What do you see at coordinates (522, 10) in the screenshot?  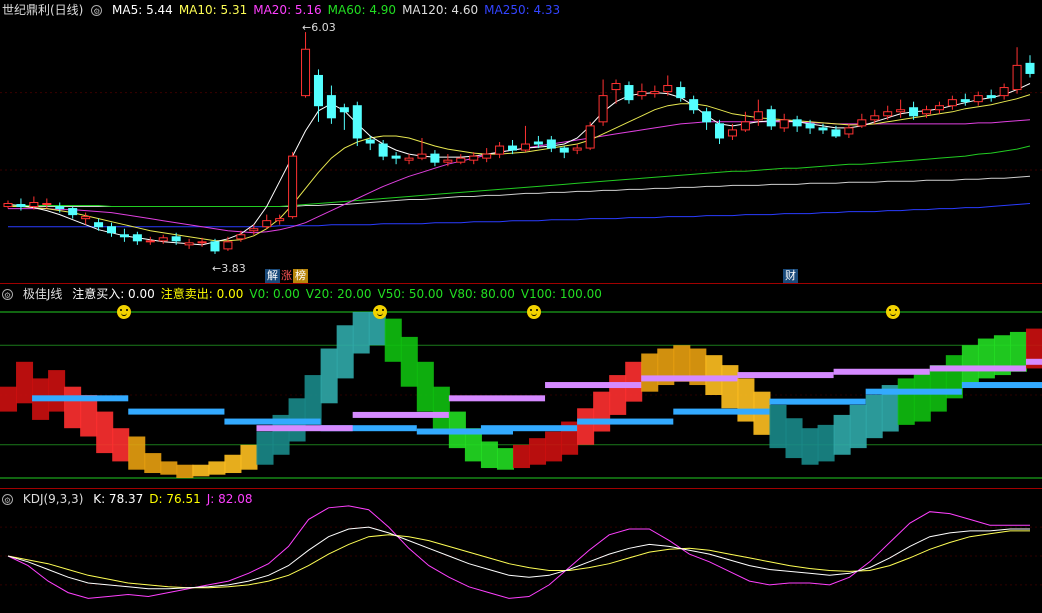 I see `ma-label: MA250: 4.33` at bounding box center [522, 10].